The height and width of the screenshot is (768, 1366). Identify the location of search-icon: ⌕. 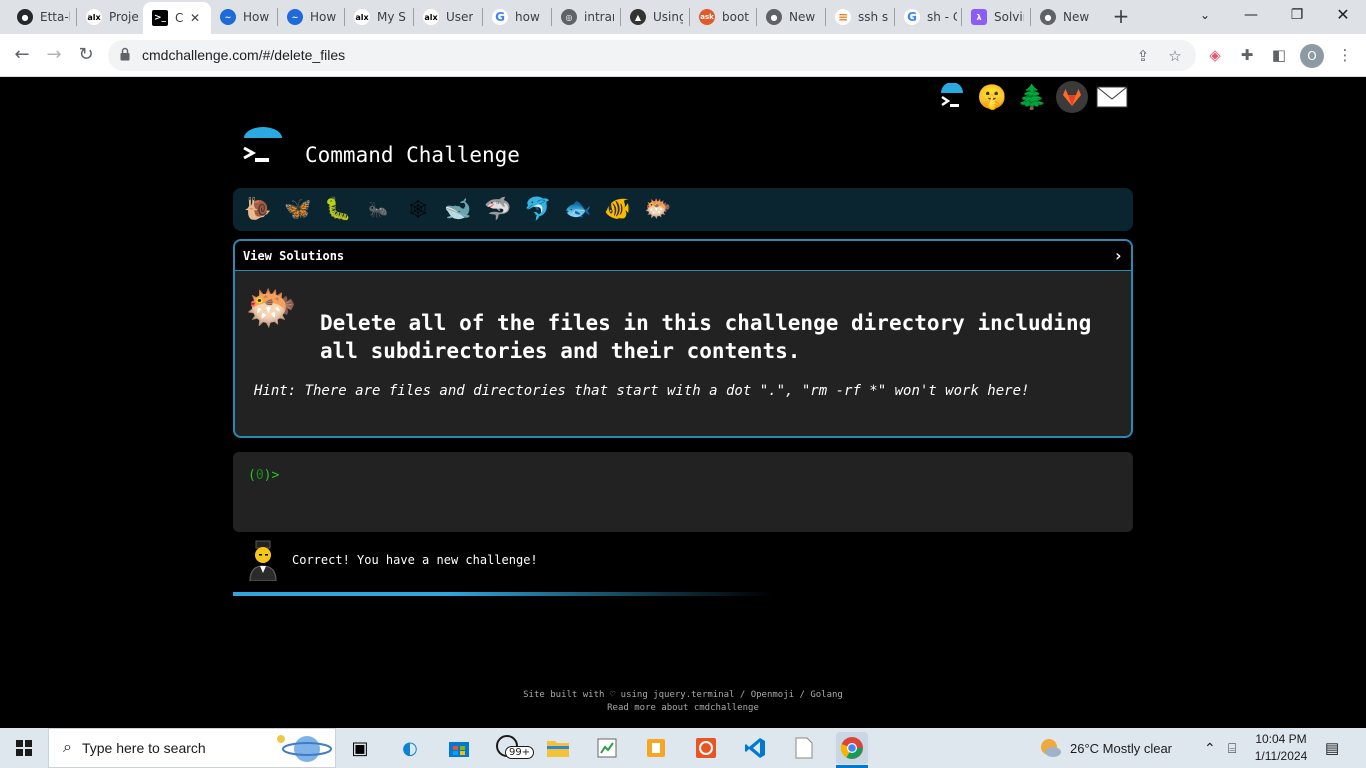
(67, 747).